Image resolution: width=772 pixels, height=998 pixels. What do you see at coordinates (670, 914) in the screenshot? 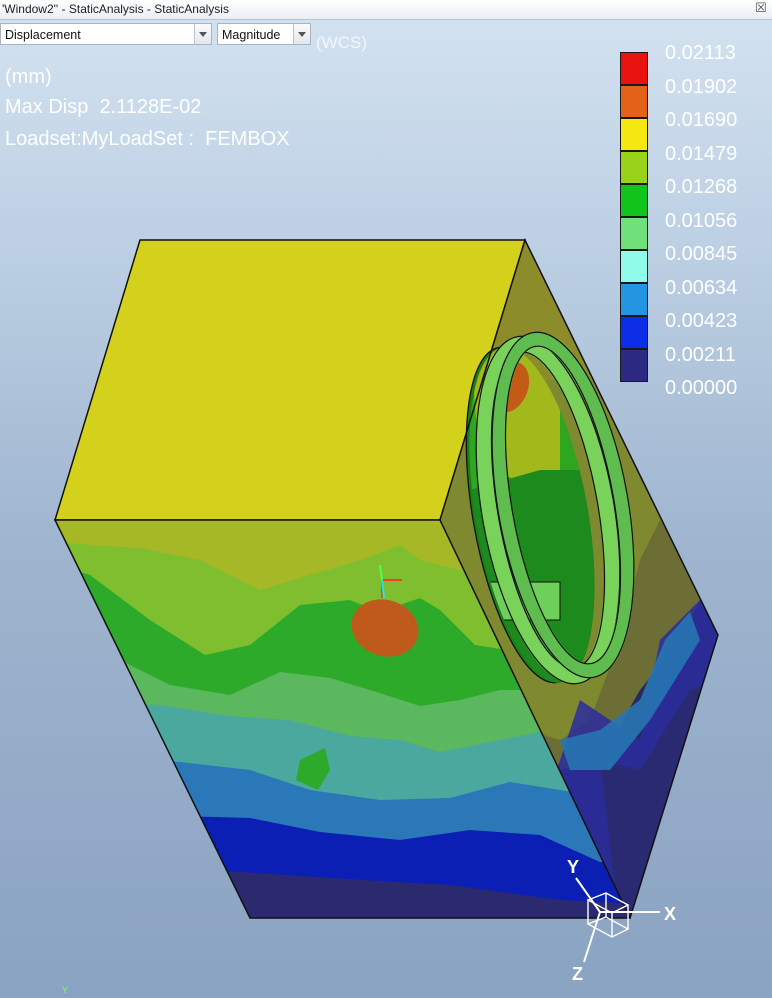
I see `triad-x-label: X` at bounding box center [670, 914].